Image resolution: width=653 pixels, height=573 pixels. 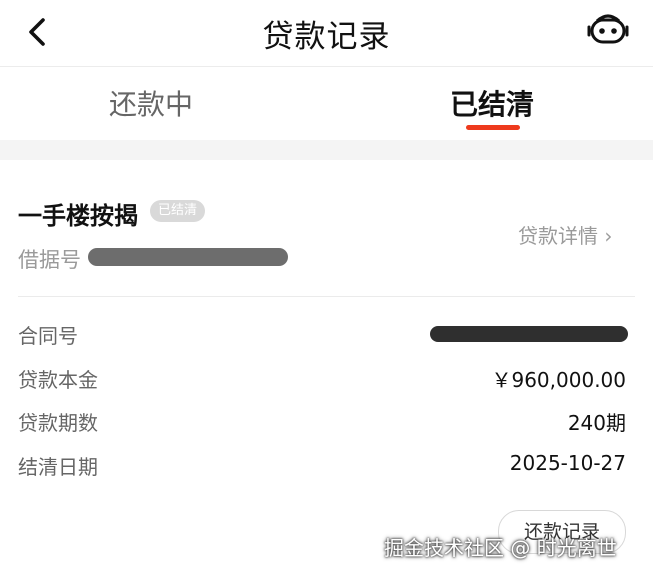 I want to click on receipt-number-label: 借据号, so click(x=49, y=260).